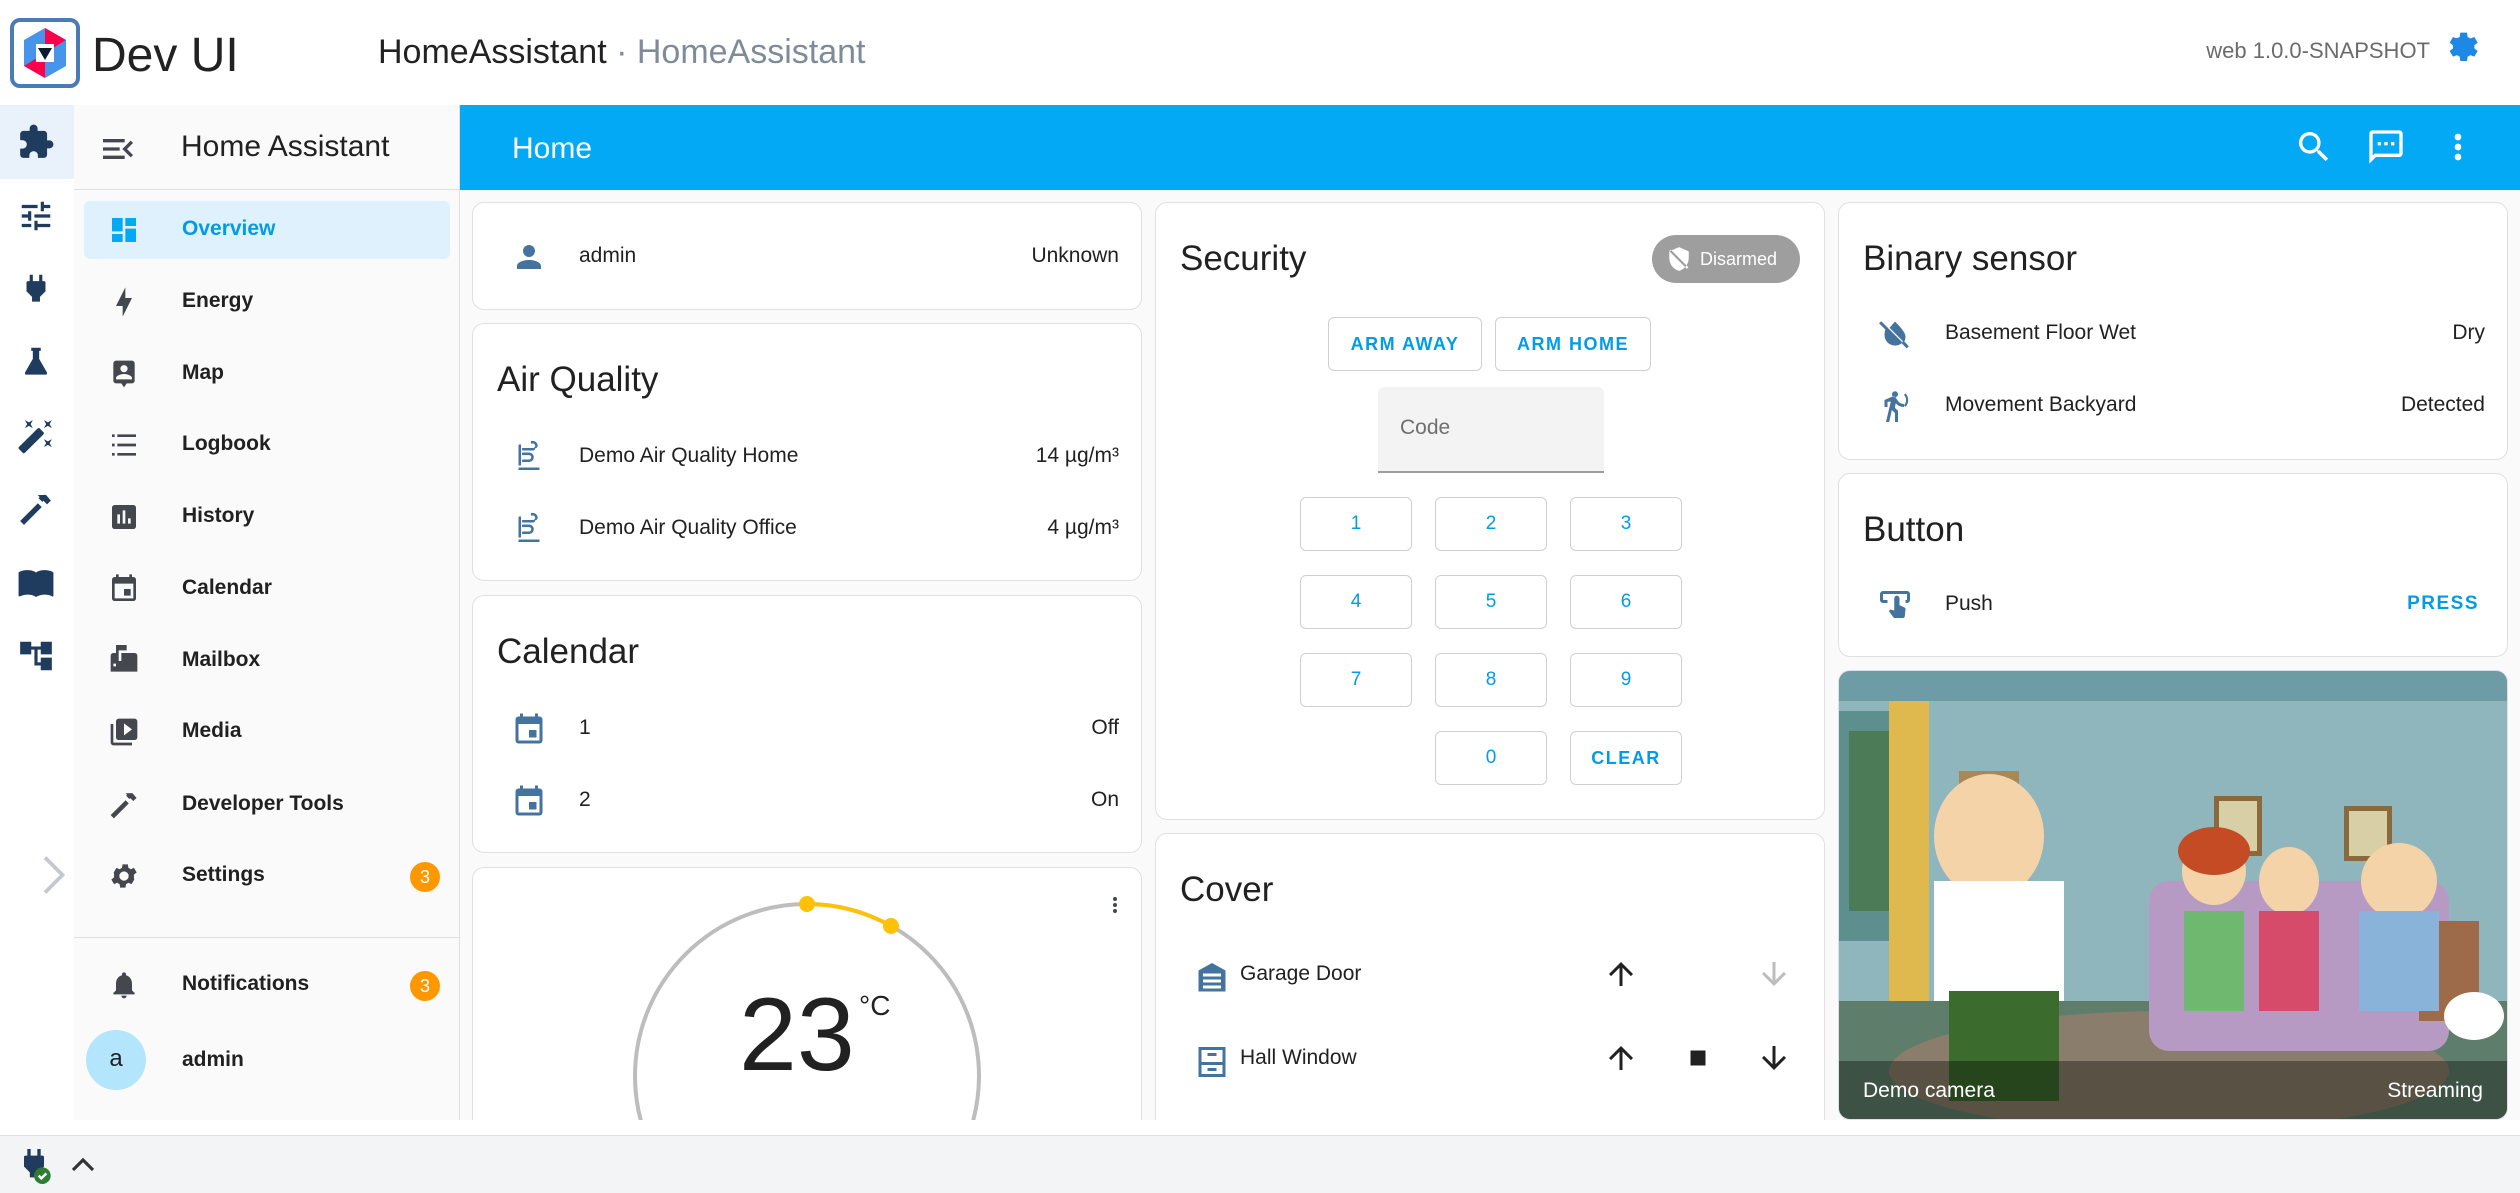 This screenshot has height=1193, width=2520. I want to click on sidebar-item-label: Settings, so click(223, 874).